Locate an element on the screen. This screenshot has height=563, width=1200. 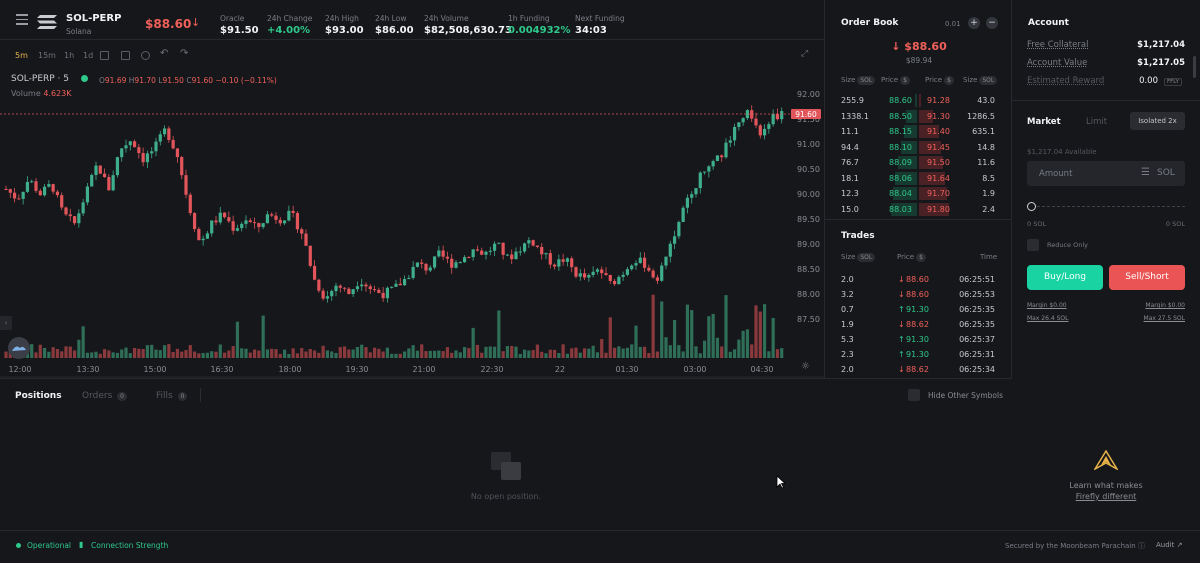
mid-price: ↓ $88.60 is located at coordinates (919, 46).